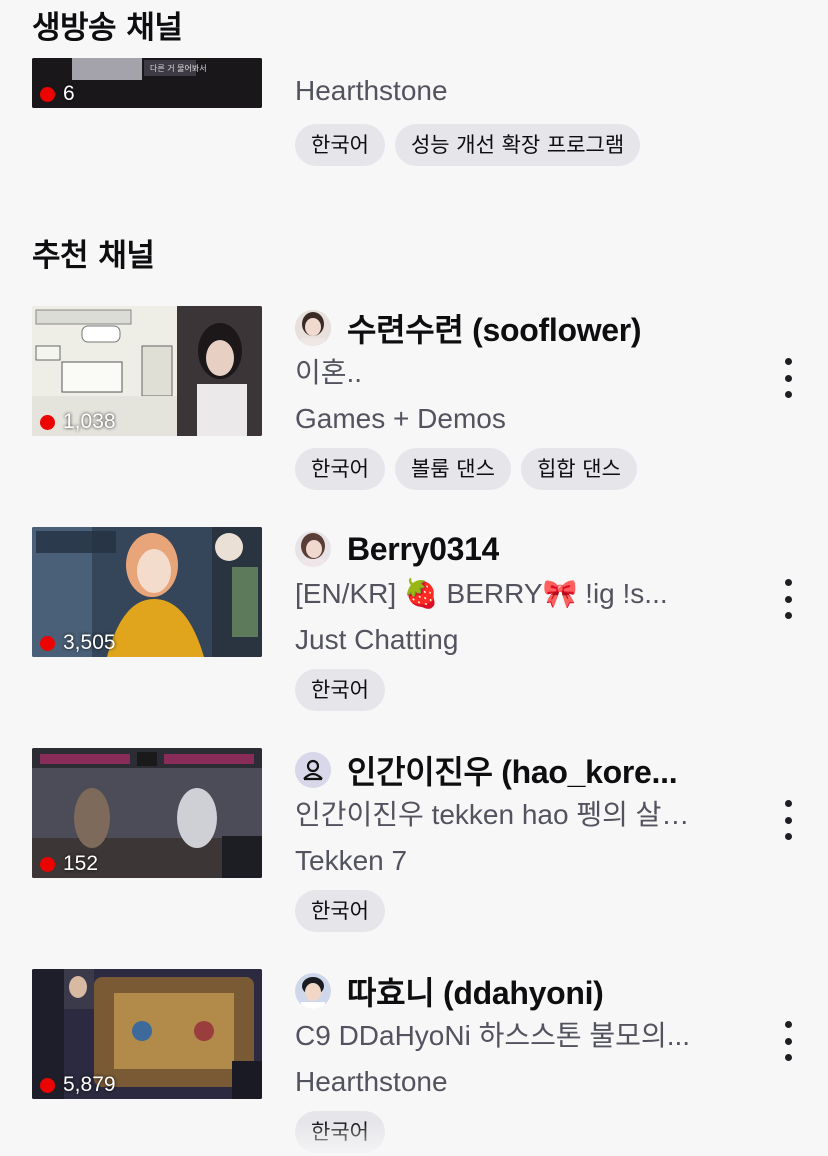 This screenshot has width=828, height=1156. Describe the element at coordinates (520, 117) in the screenshot. I see `channel-info: Hearthstone 한국어 성능 개선 확장 프로그램` at that location.